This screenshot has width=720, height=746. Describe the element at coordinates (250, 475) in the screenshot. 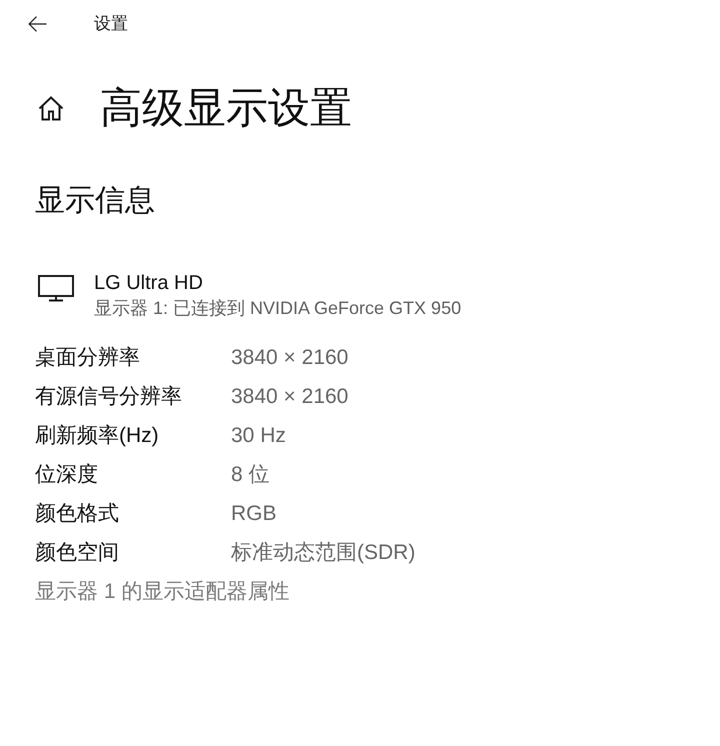

I see `property-value: 8 位` at that location.